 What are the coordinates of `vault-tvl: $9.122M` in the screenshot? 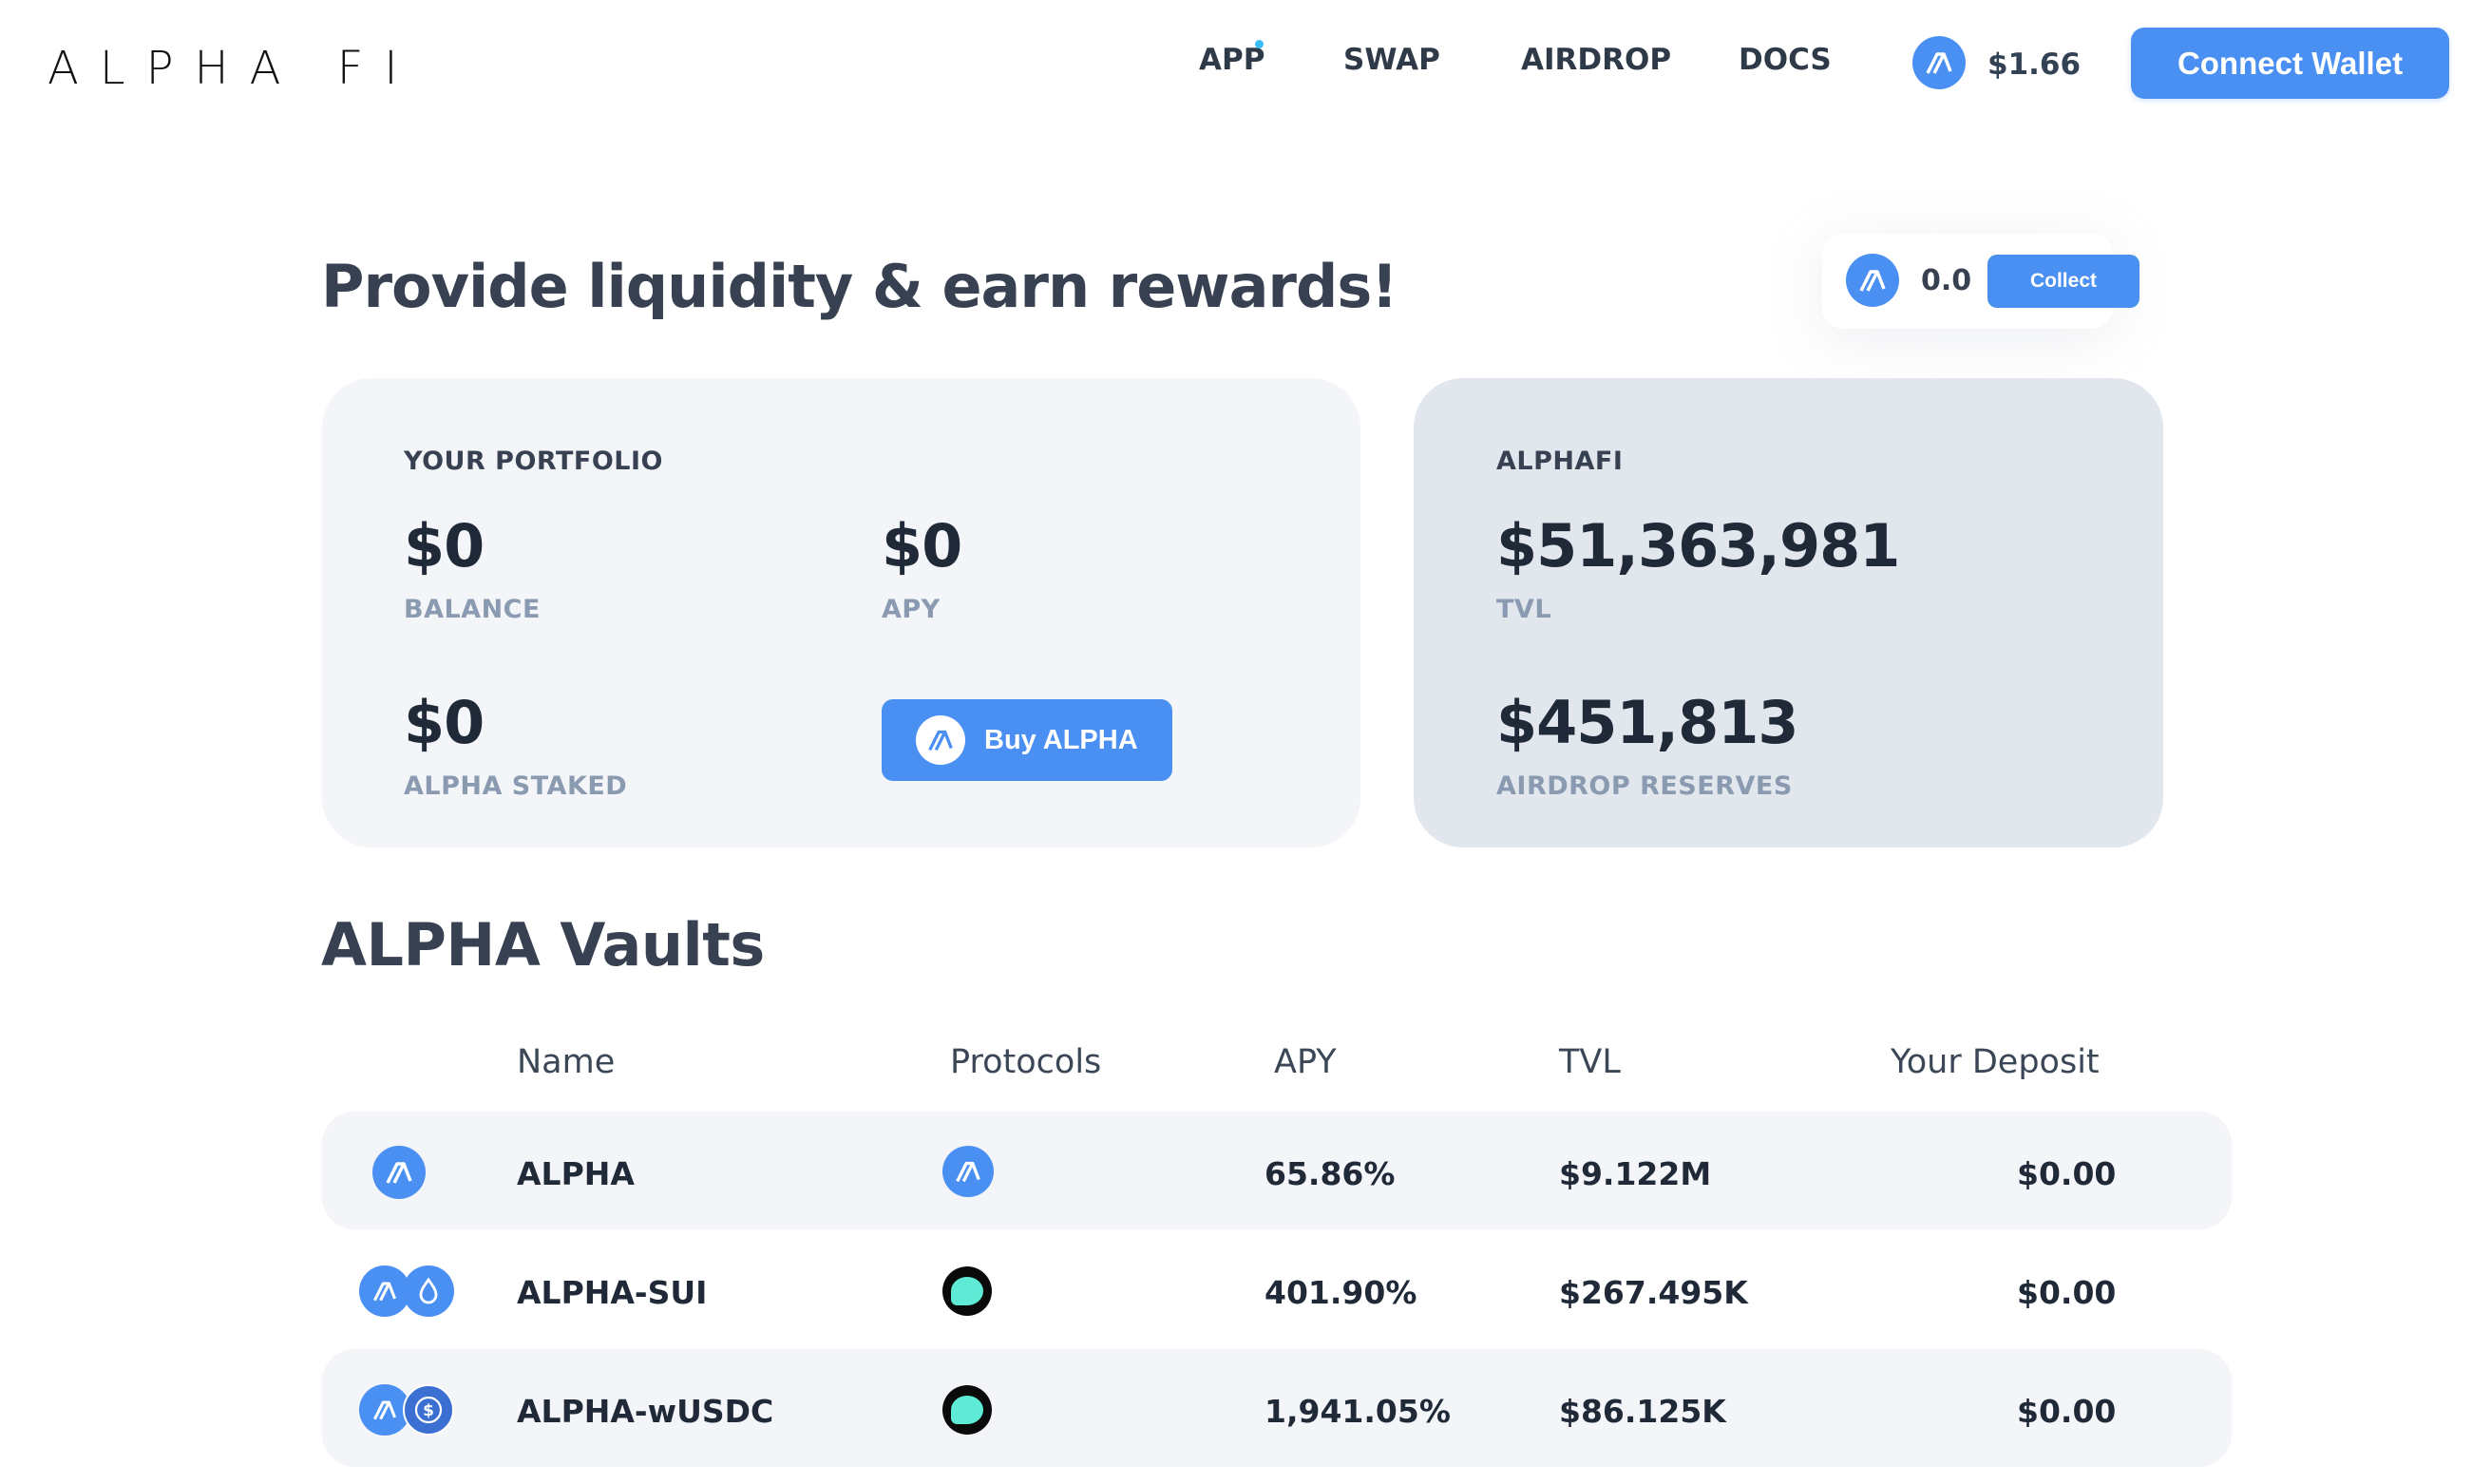 It's located at (1635, 1173).